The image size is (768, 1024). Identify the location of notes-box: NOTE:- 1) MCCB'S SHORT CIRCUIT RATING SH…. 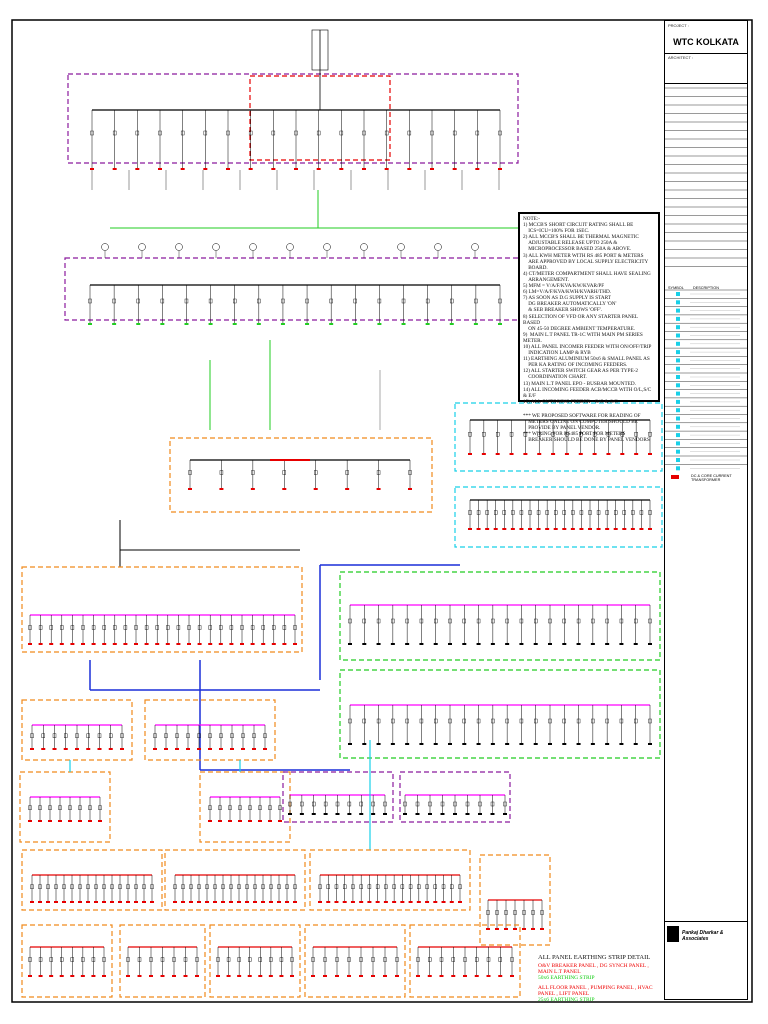
(589, 327).